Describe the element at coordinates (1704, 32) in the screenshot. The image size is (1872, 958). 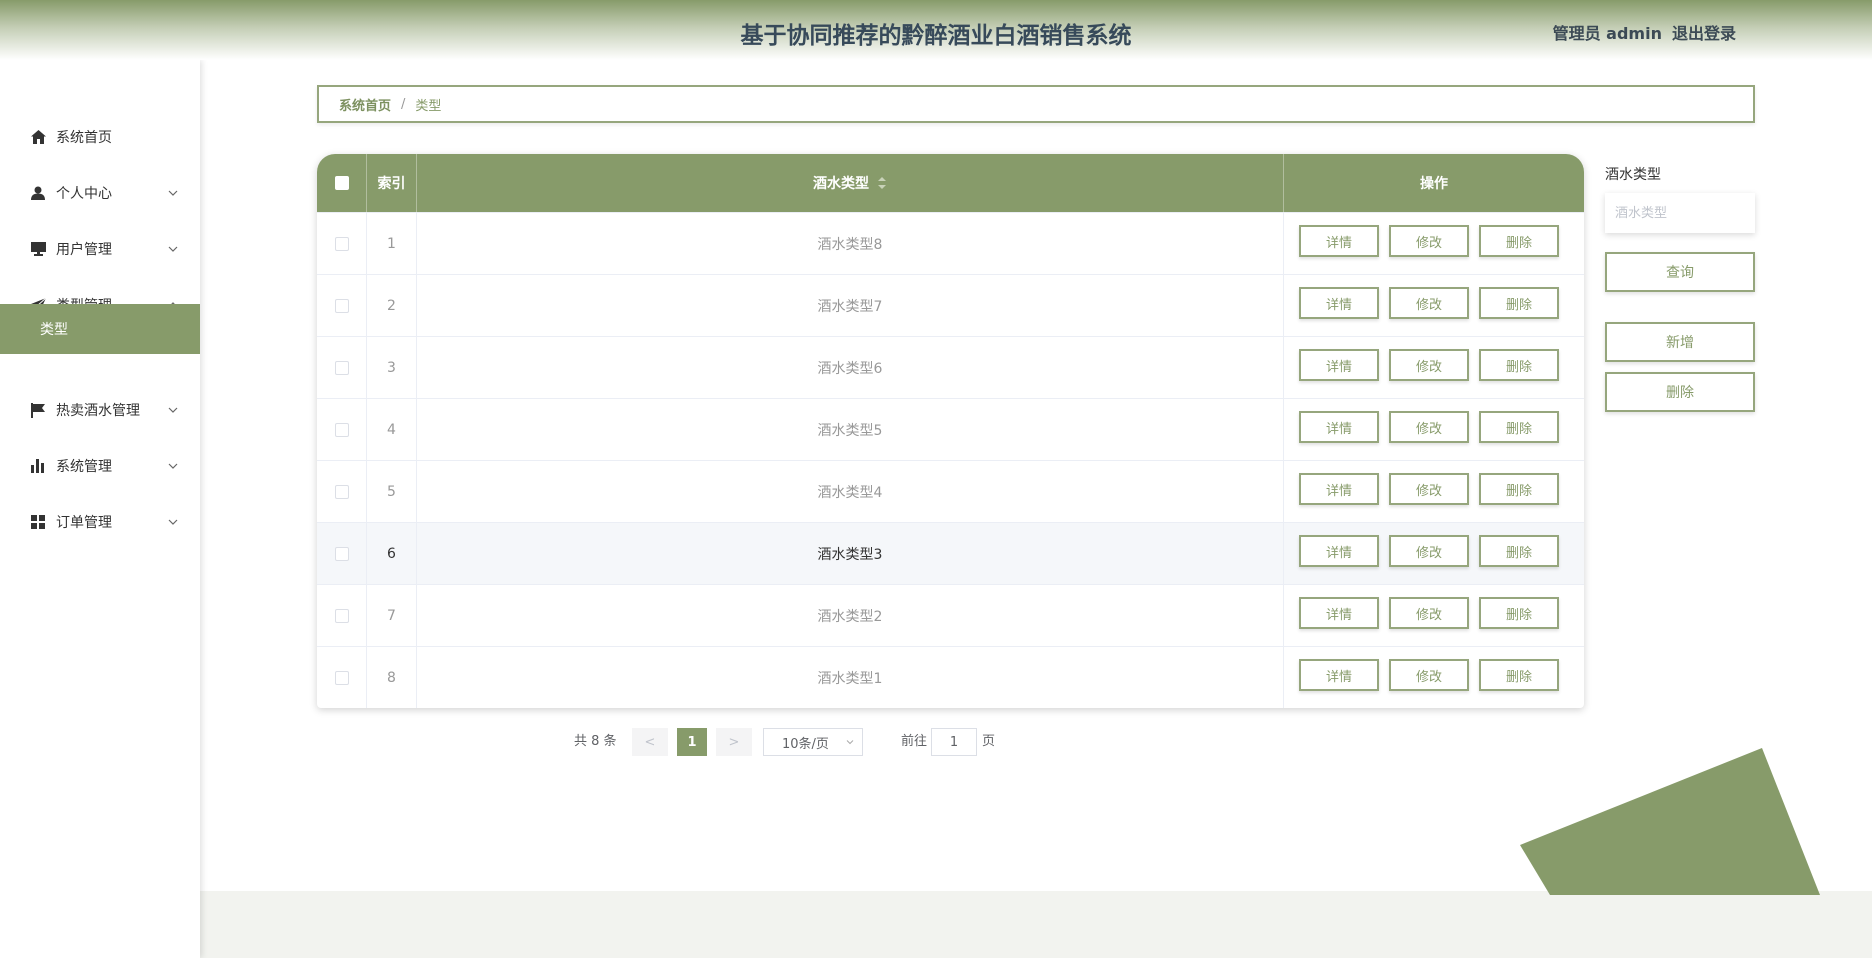
I see `logout-link: 退出登录` at that location.